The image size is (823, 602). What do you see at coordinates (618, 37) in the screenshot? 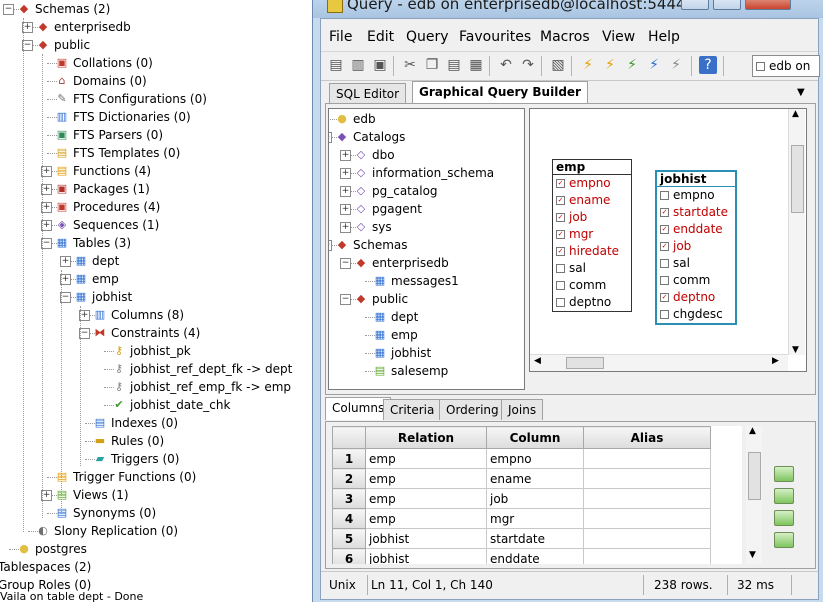
I see `menu-view: View` at bounding box center [618, 37].